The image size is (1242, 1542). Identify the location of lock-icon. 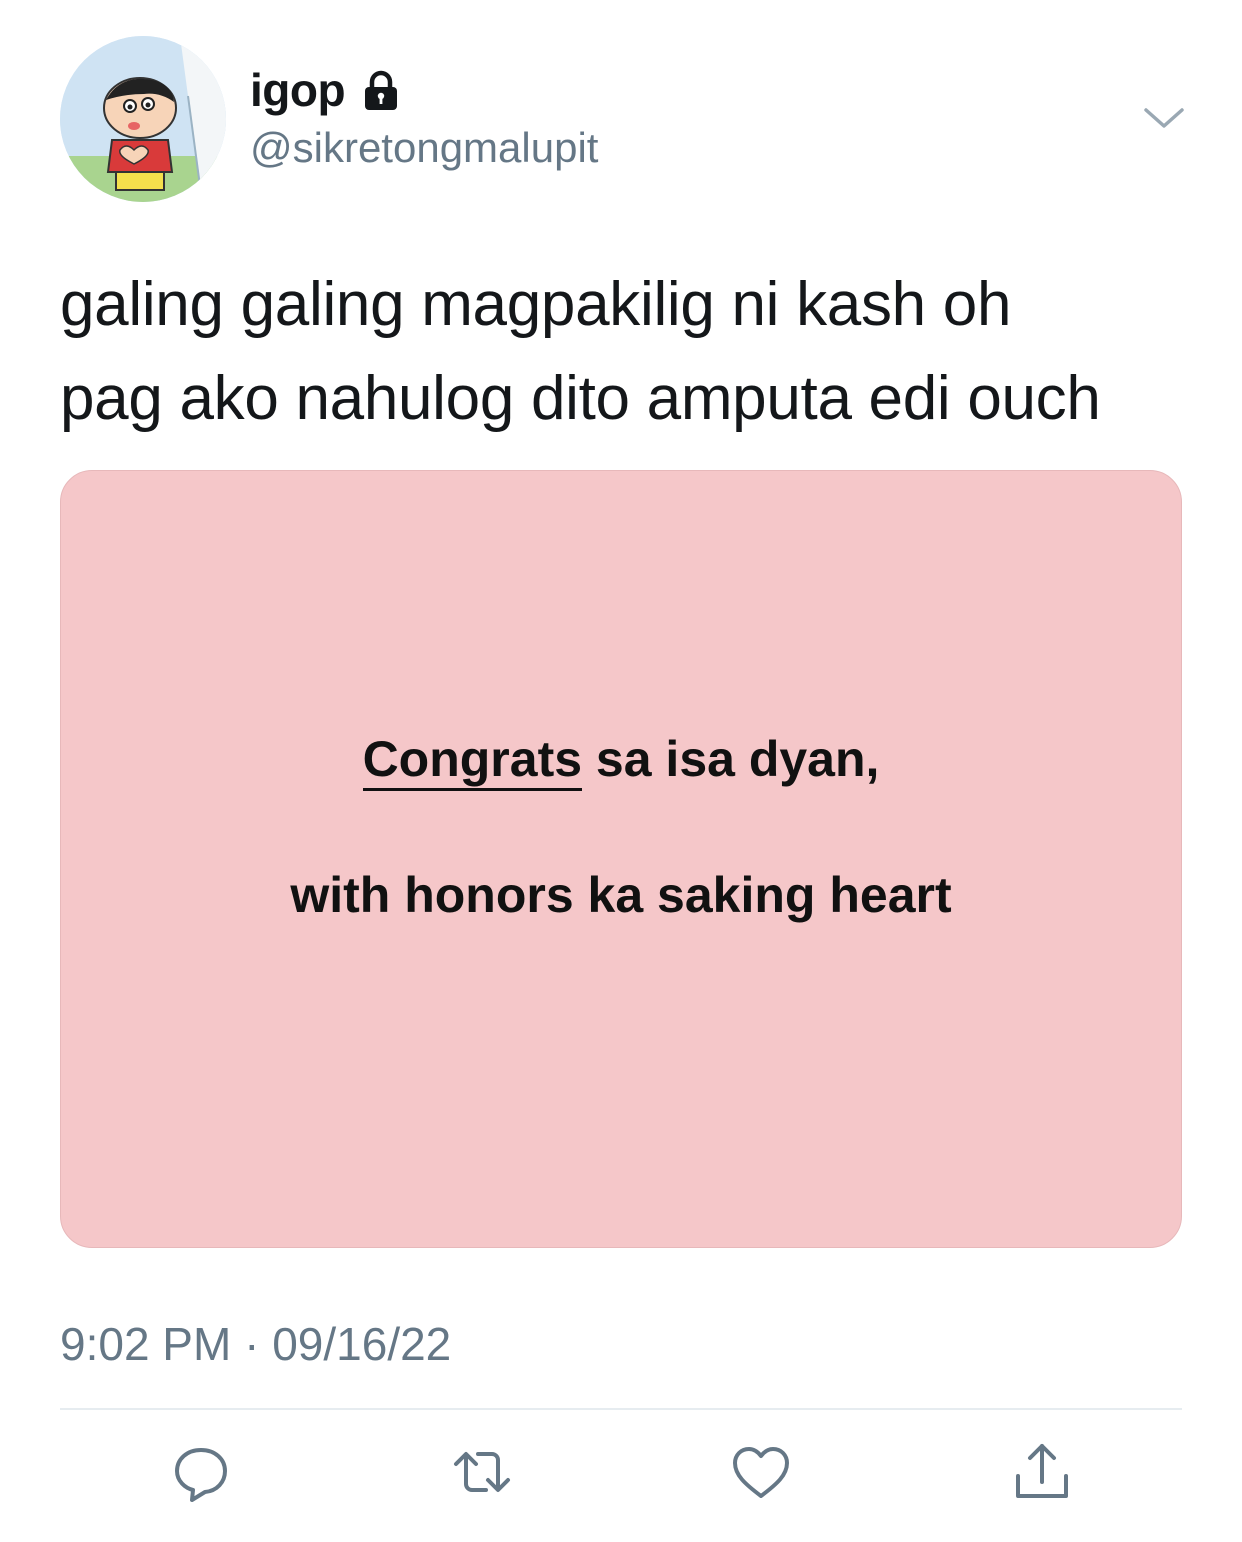
(381, 90).